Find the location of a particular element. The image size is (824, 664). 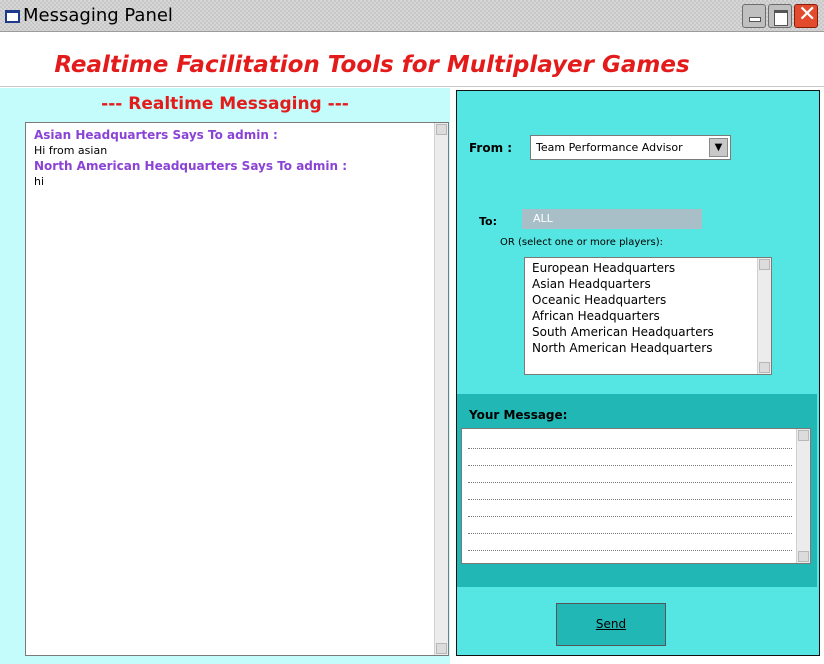

maximize-button is located at coordinates (780, 16).